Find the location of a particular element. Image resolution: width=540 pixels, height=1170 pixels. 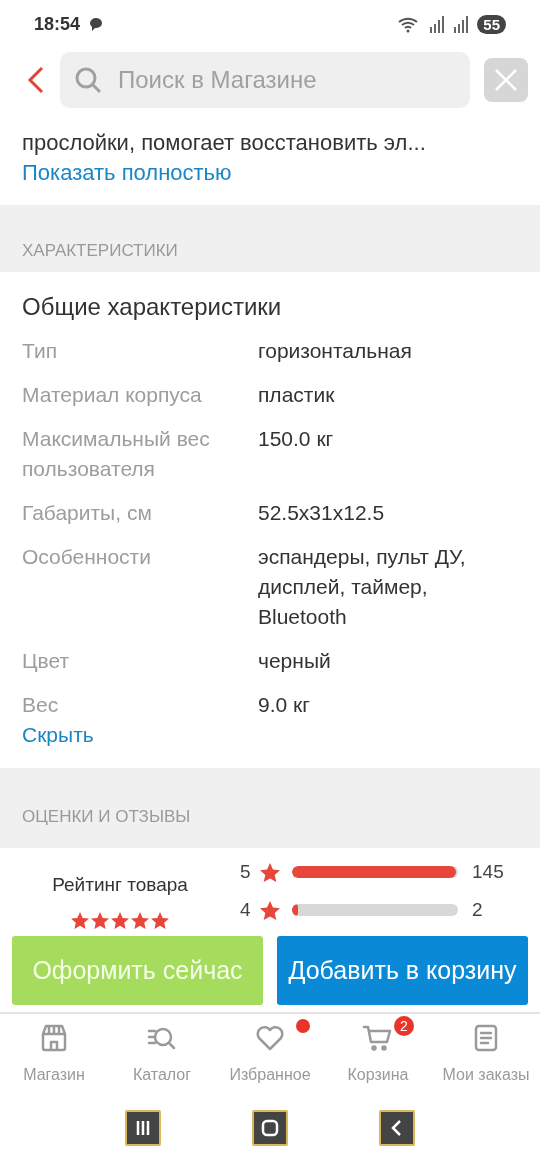

home-button is located at coordinates (270, 1127).